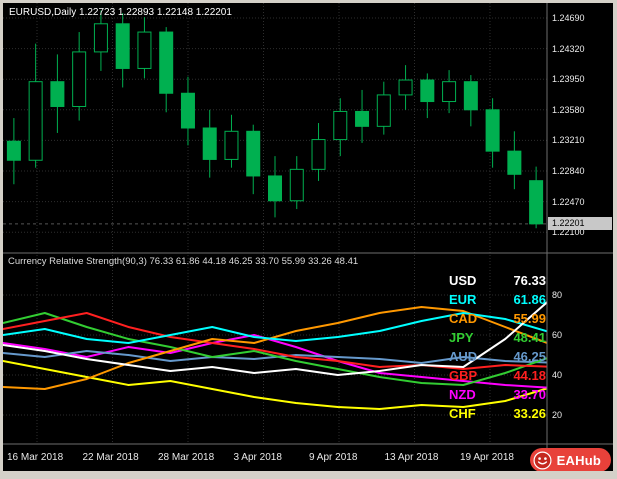 Image resolution: width=617 pixels, height=479 pixels. I want to click on legend-value: 44.18, so click(529, 375).